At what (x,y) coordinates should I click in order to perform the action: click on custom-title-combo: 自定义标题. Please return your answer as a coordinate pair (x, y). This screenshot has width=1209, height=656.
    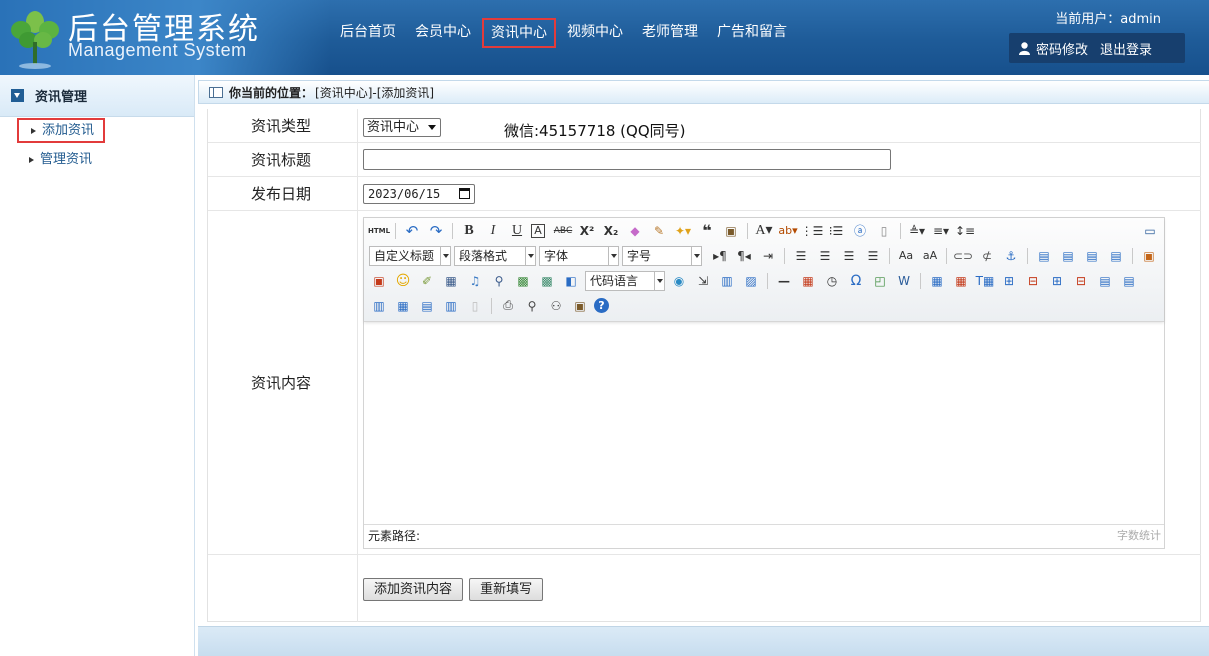
    Looking at the image, I should click on (410, 255).